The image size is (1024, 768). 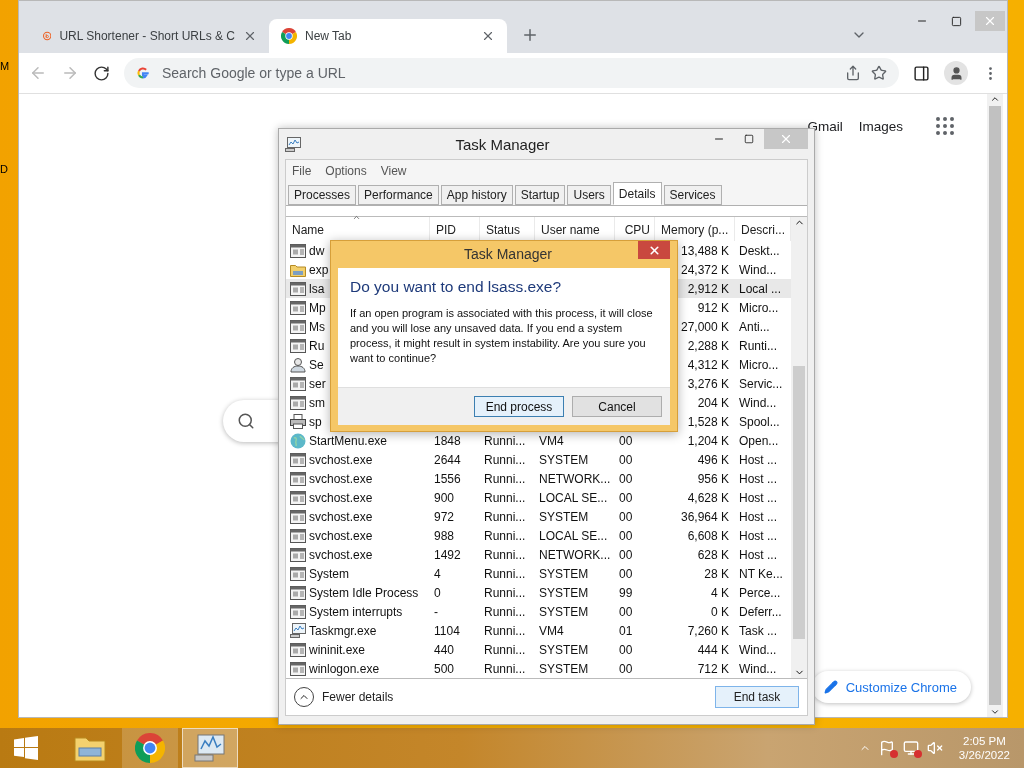 I want to click on dialog-heading: Do you want to end lsass.exe?, so click(x=456, y=287).